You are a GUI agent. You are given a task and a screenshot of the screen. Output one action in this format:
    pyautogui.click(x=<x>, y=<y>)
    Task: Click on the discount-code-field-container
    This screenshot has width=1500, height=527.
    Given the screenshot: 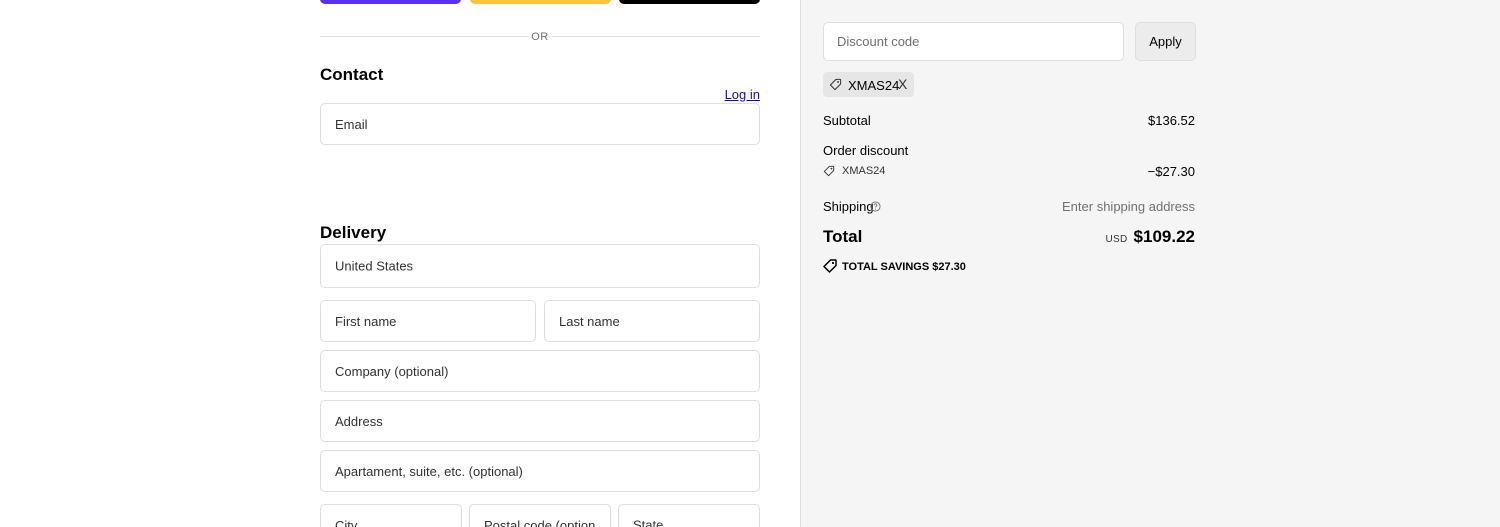 What is the action you would take?
    pyautogui.click(x=973, y=41)
    